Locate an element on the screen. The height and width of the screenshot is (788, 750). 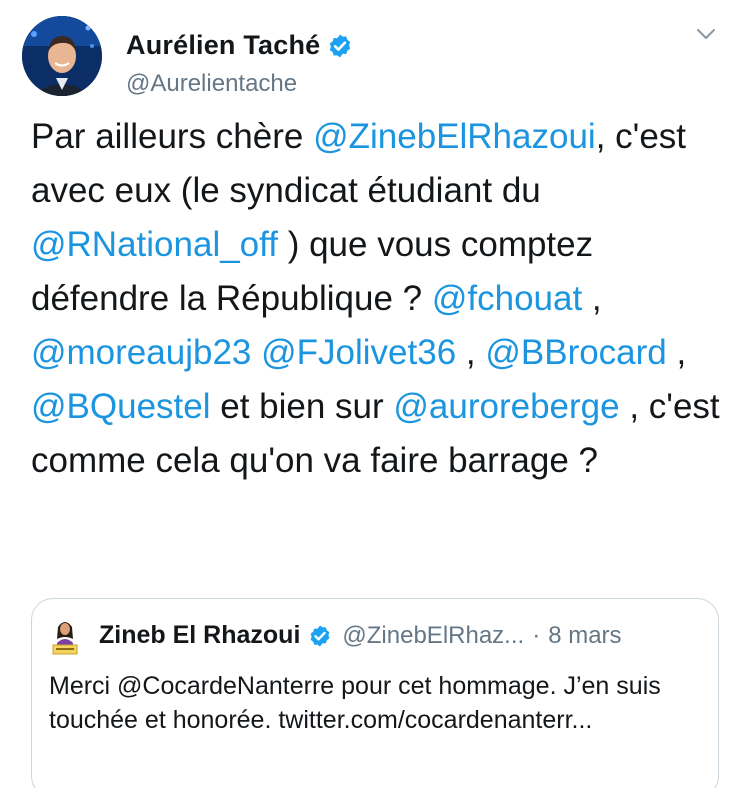
tweet-text-segment: Par ailleurs chère is located at coordinates (172, 136).